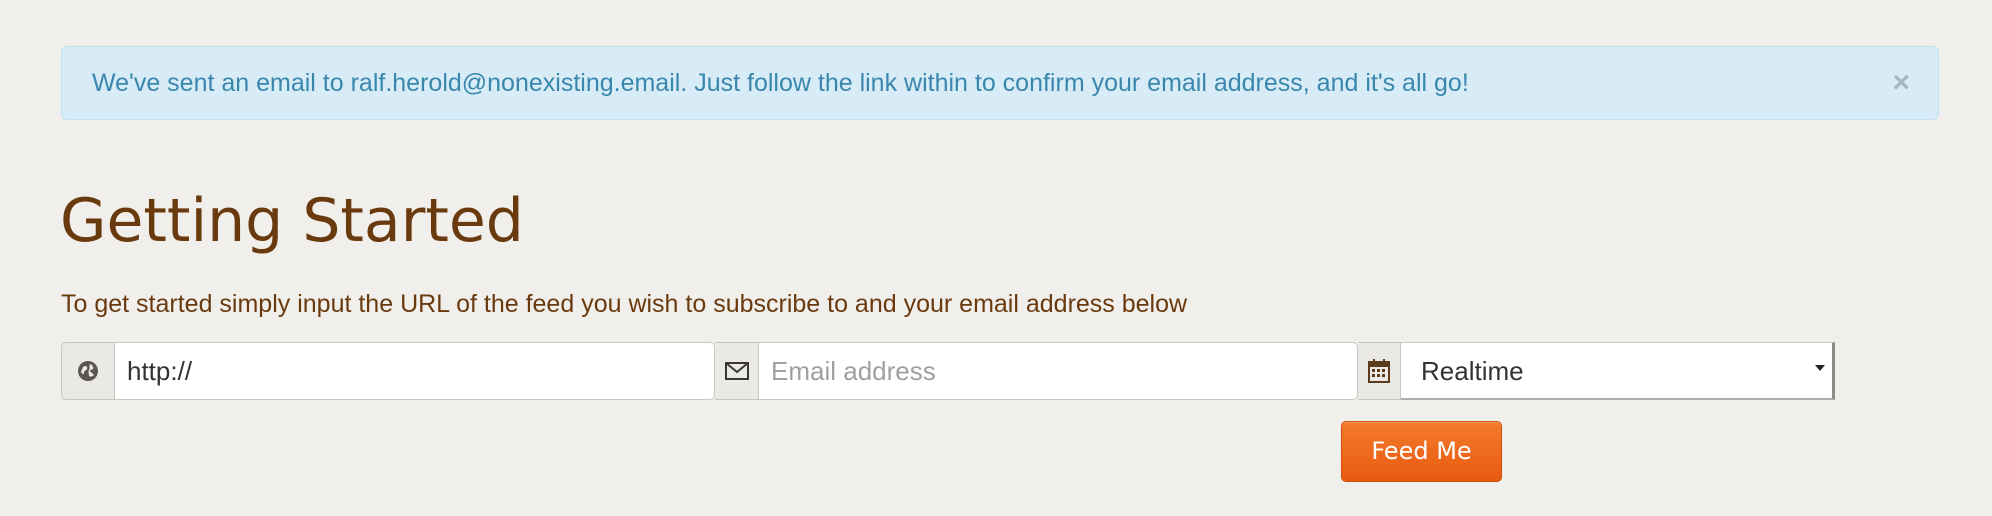  What do you see at coordinates (1058, 371) in the screenshot?
I see `email-input` at bounding box center [1058, 371].